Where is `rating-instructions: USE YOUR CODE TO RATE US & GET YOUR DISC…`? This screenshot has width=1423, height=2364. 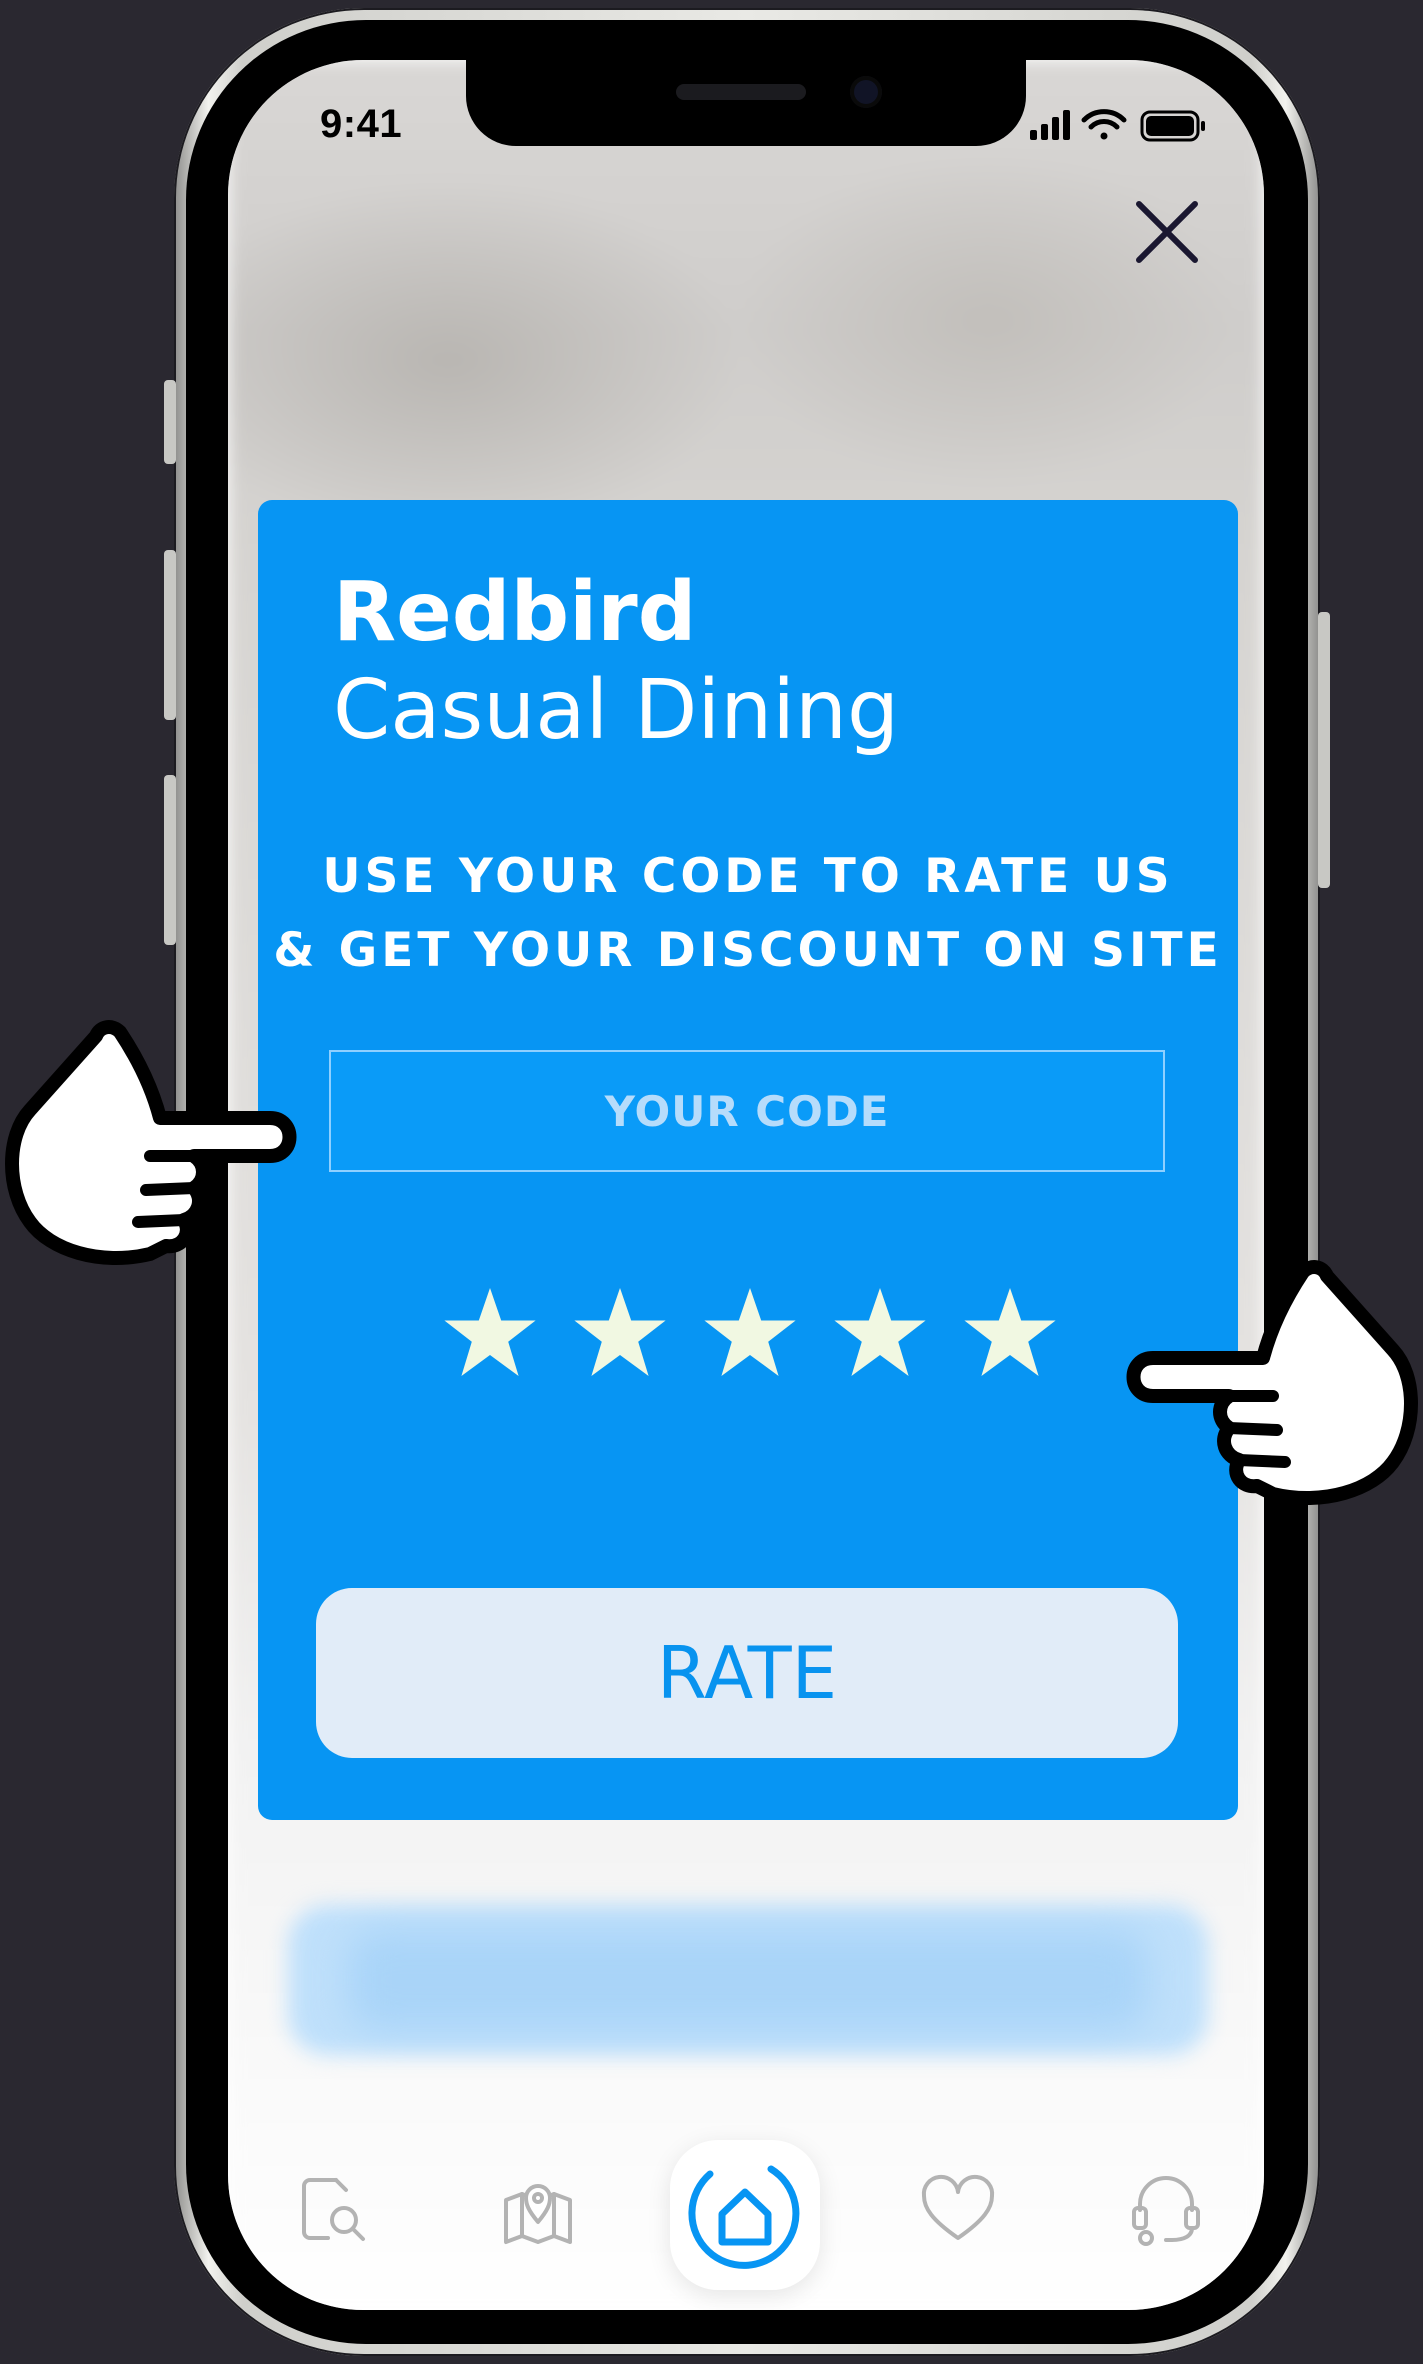
rating-instructions: USE YOUR CODE TO RATE US & GET YOUR DISC… is located at coordinates (748, 914).